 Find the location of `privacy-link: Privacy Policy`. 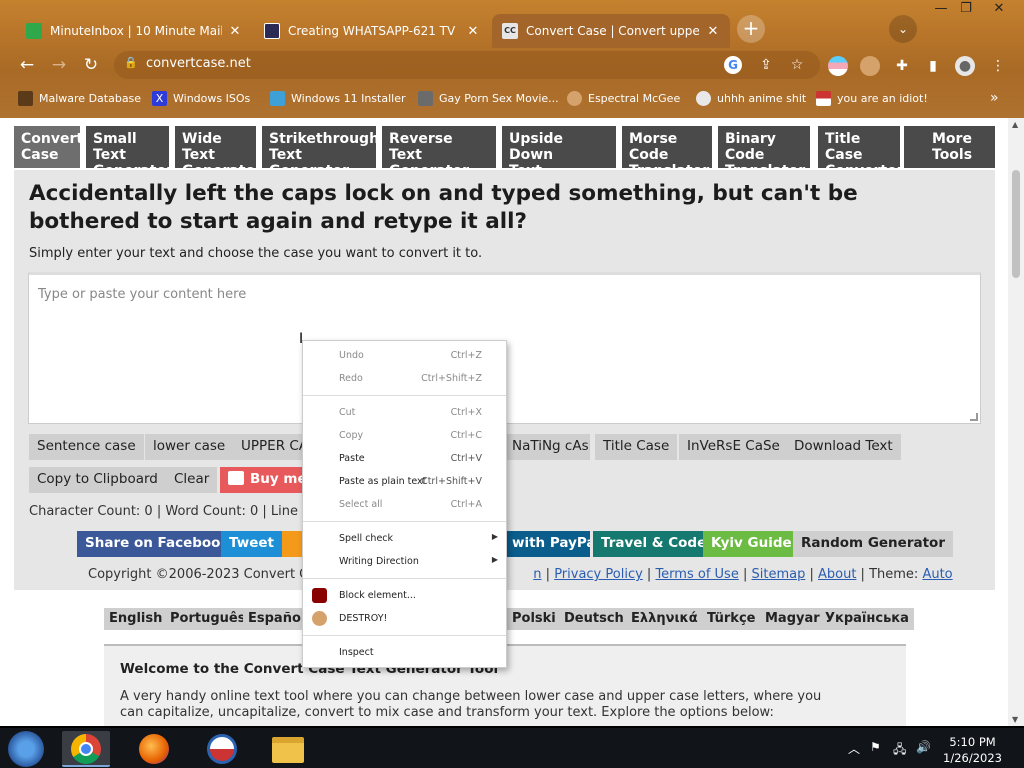

privacy-link: Privacy Policy is located at coordinates (598, 574).